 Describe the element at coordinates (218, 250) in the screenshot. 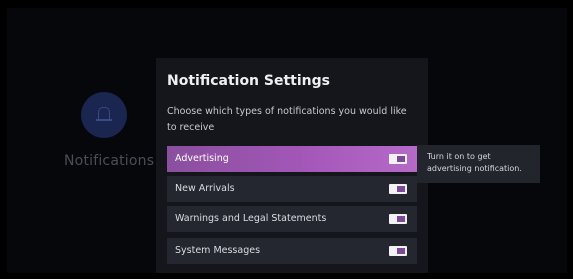

I see `option-label: System Messages` at that location.